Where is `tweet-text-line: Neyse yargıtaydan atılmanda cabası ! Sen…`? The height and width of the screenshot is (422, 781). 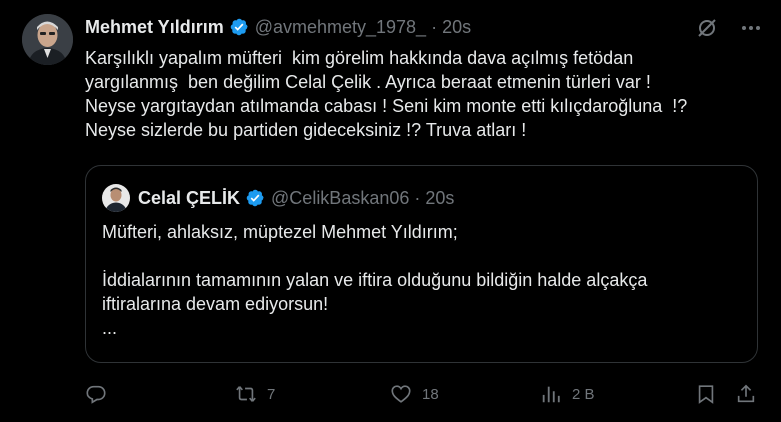
tweet-text-line: Neyse yargıtaydan atılmanda cabası ! Sen… is located at coordinates (386, 106).